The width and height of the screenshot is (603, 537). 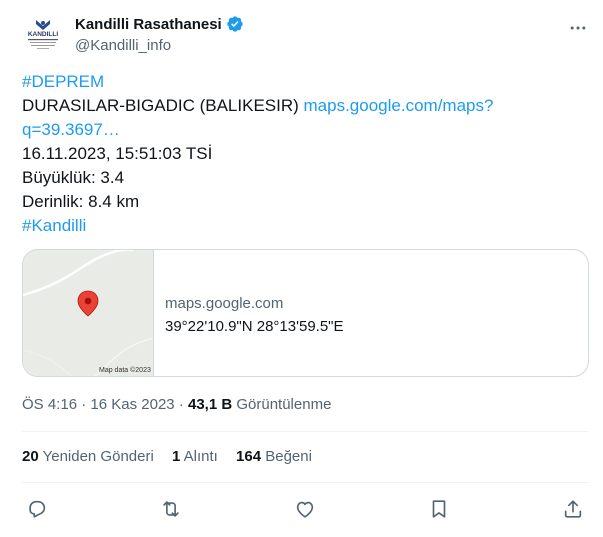 I want to click on author-name-row: Kandilli Rasathanesi, so click(x=159, y=24).